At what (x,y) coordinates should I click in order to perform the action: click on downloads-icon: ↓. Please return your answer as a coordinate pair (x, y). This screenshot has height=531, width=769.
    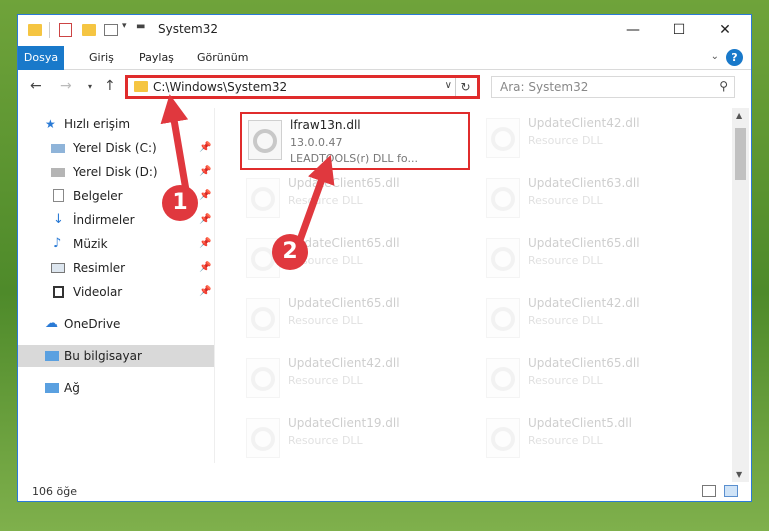
    Looking at the image, I should click on (58, 219).